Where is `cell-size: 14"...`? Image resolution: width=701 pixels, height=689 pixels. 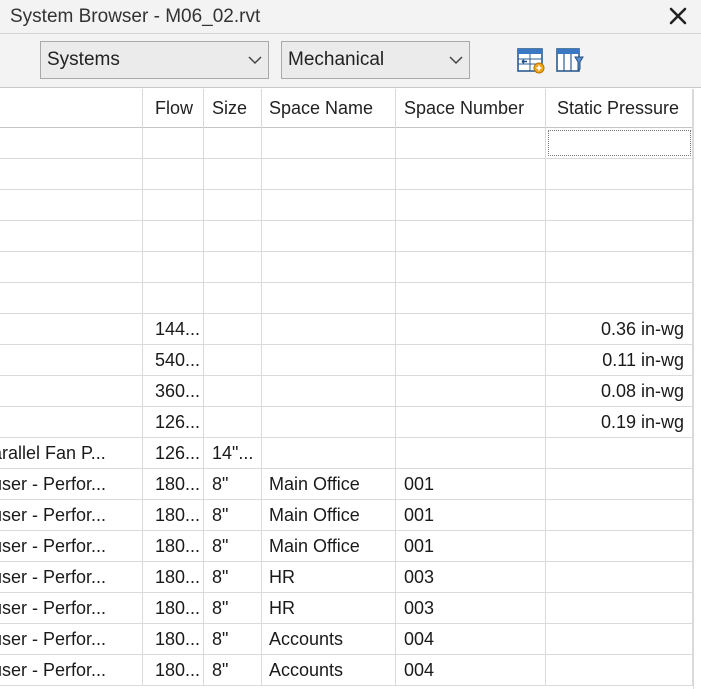 cell-size: 14"... is located at coordinates (233, 453).